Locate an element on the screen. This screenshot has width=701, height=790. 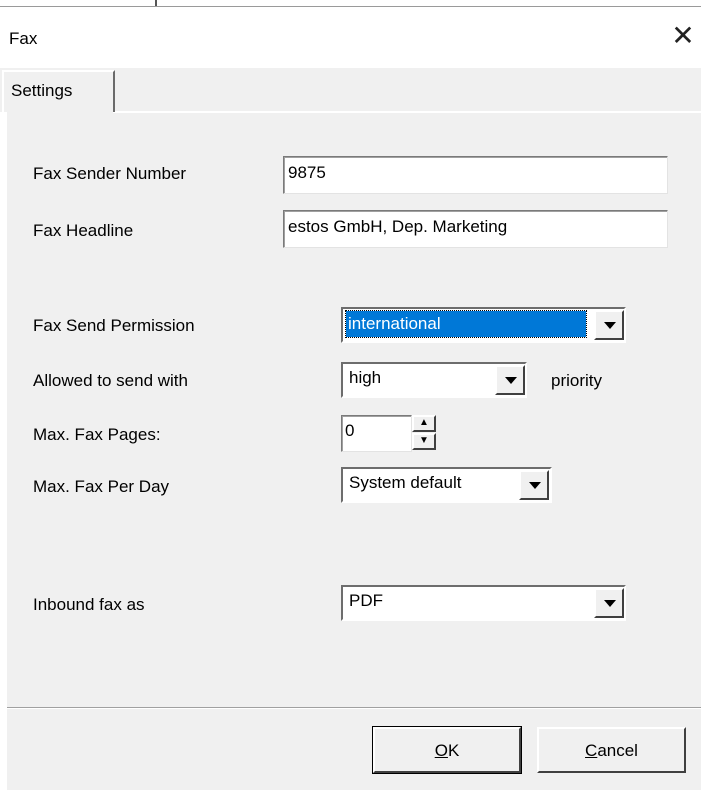
close-icon: ✕ is located at coordinates (683, 36).